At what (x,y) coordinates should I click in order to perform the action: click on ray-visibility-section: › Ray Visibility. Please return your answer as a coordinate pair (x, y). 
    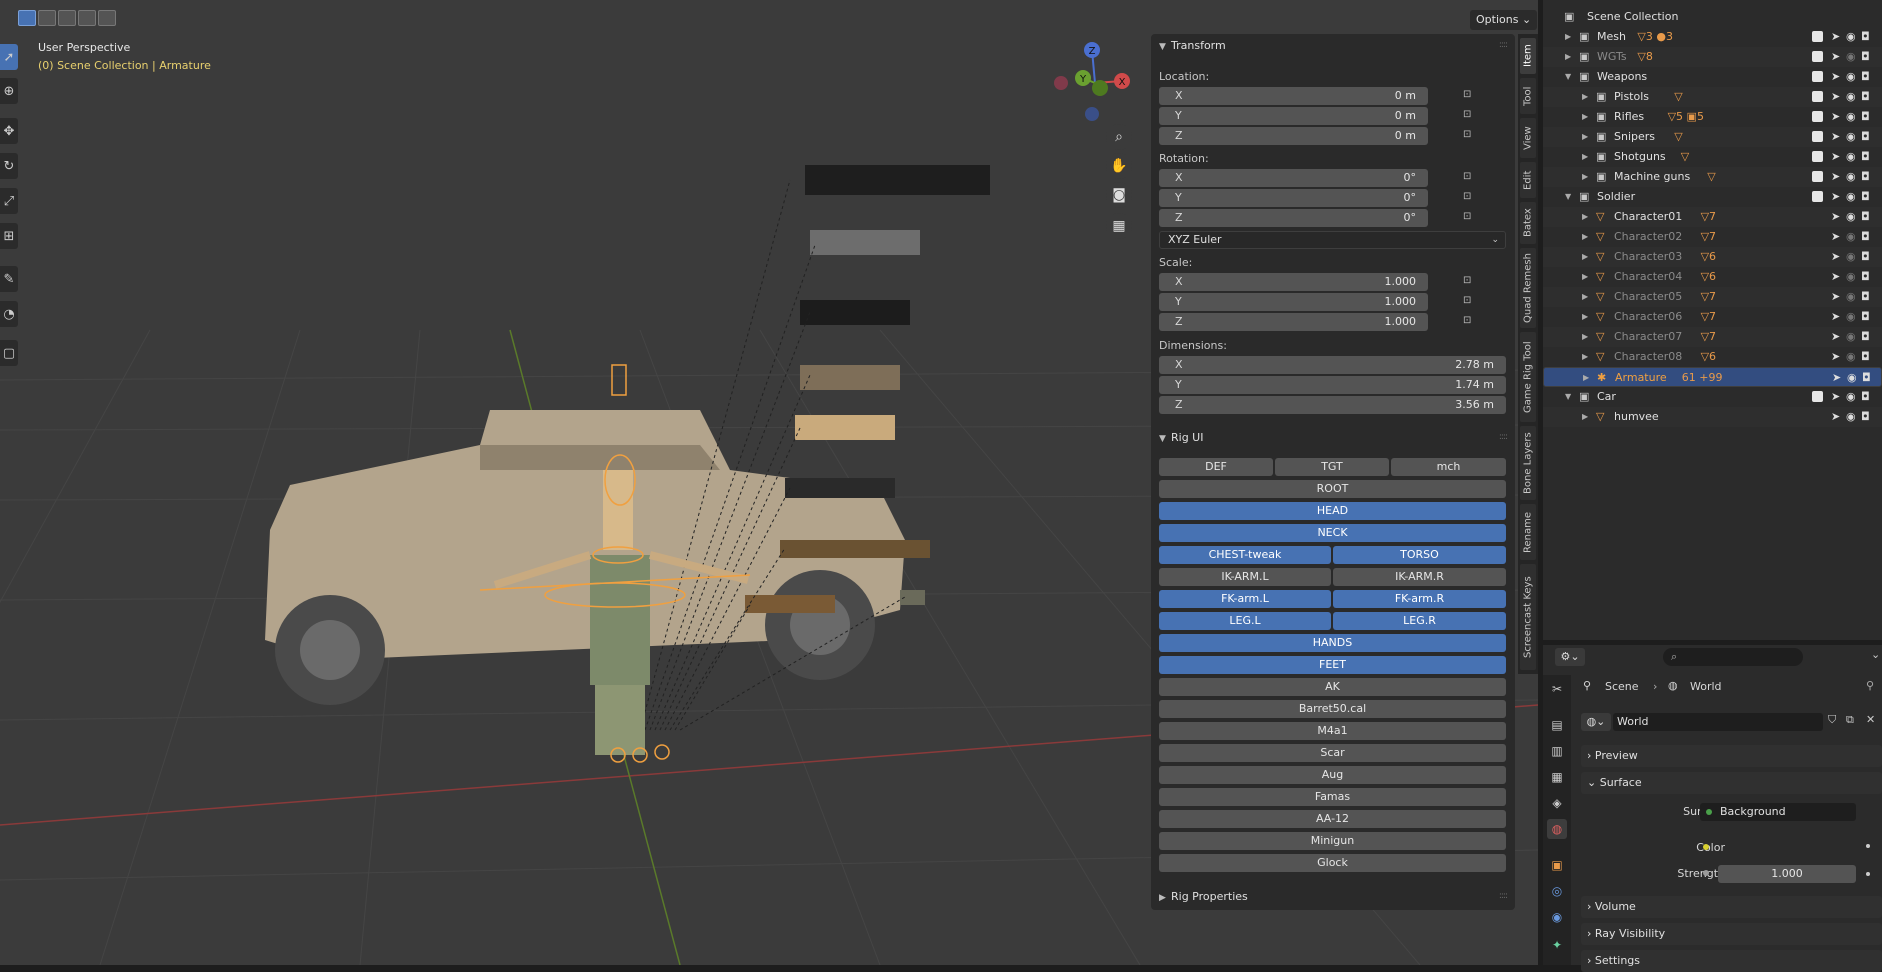
    Looking at the image, I should click on (1731, 934).